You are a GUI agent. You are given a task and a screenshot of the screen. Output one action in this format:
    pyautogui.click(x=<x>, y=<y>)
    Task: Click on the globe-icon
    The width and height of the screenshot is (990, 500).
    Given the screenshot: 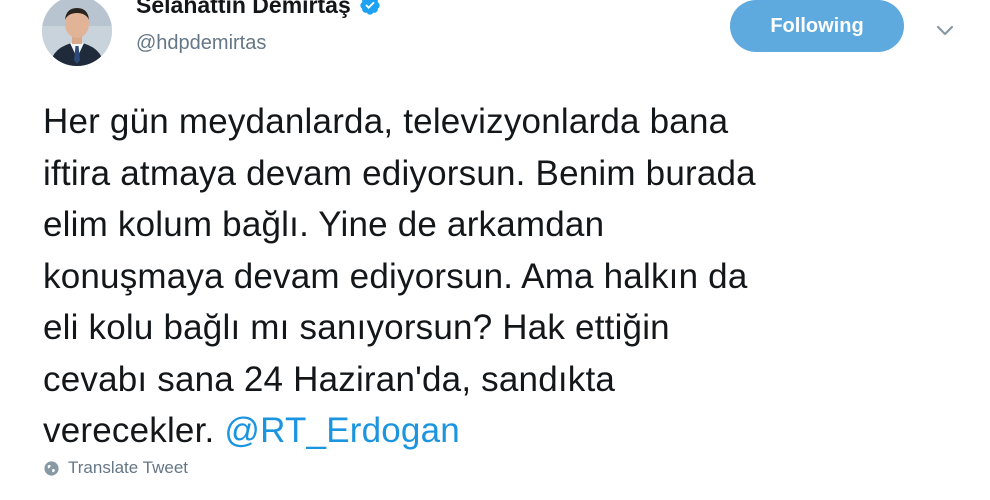 What is the action you would take?
    pyautogui.click(x=51, y=468)
    